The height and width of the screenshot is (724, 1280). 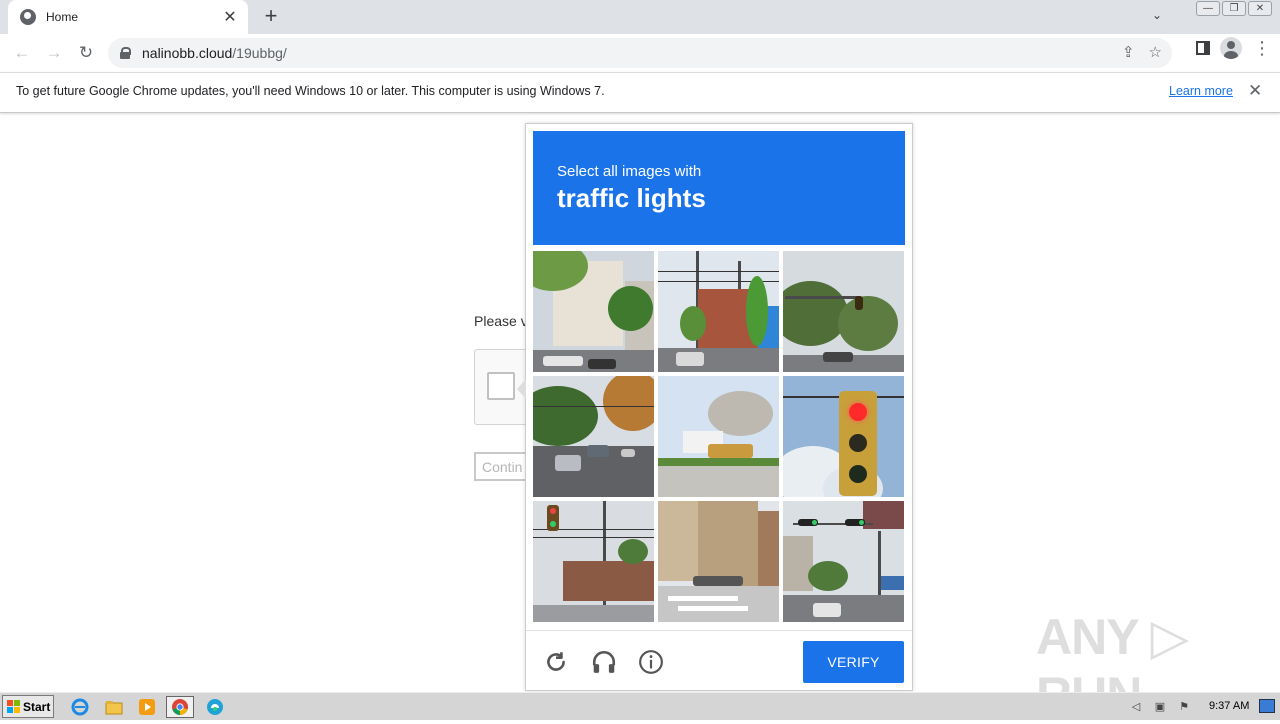 What do you see at coordinates (147, 707) in the screenshot?
I see `media-player-icon` at bounding box center [147, 707].